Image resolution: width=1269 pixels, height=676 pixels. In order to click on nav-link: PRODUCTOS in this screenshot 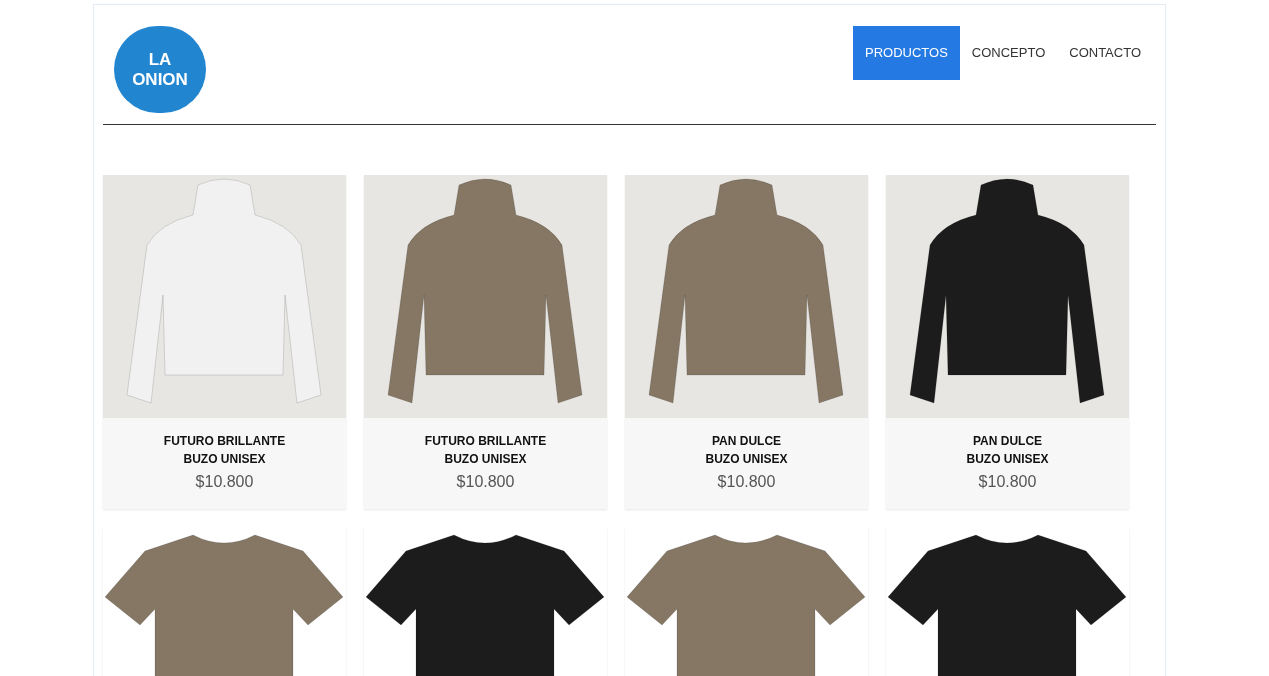, I will do `click(906, 53)`.